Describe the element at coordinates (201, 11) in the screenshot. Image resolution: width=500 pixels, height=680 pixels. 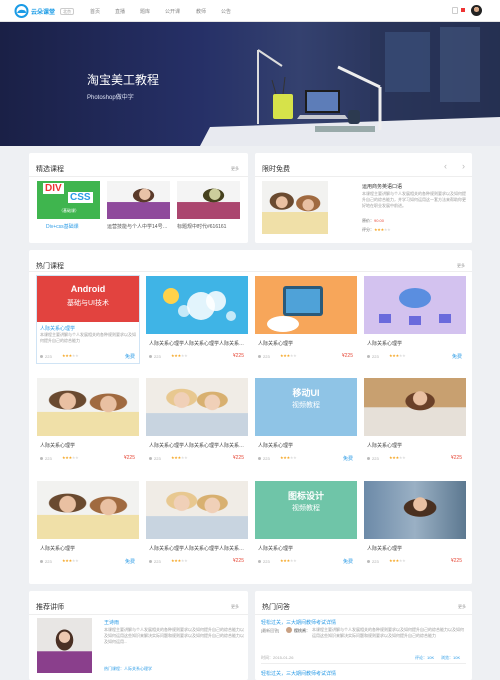
I see `nav-teachers: 教师` at that location.